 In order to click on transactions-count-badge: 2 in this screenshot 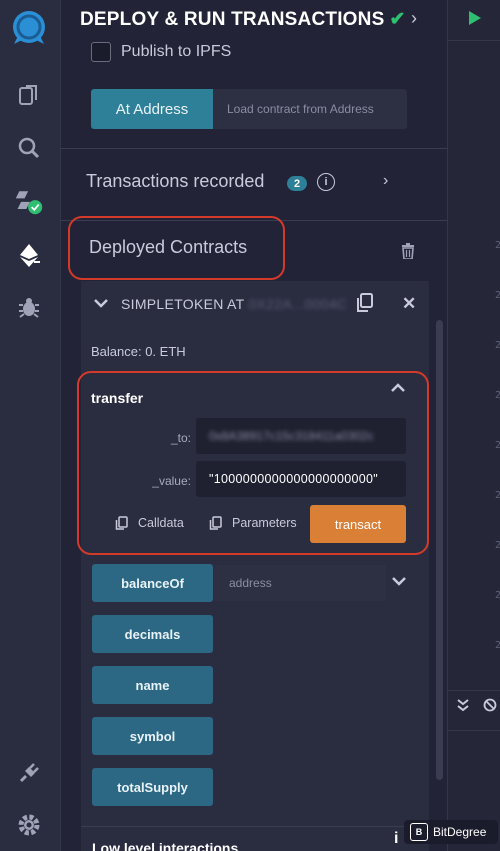, I will do `click(297, 183)`.